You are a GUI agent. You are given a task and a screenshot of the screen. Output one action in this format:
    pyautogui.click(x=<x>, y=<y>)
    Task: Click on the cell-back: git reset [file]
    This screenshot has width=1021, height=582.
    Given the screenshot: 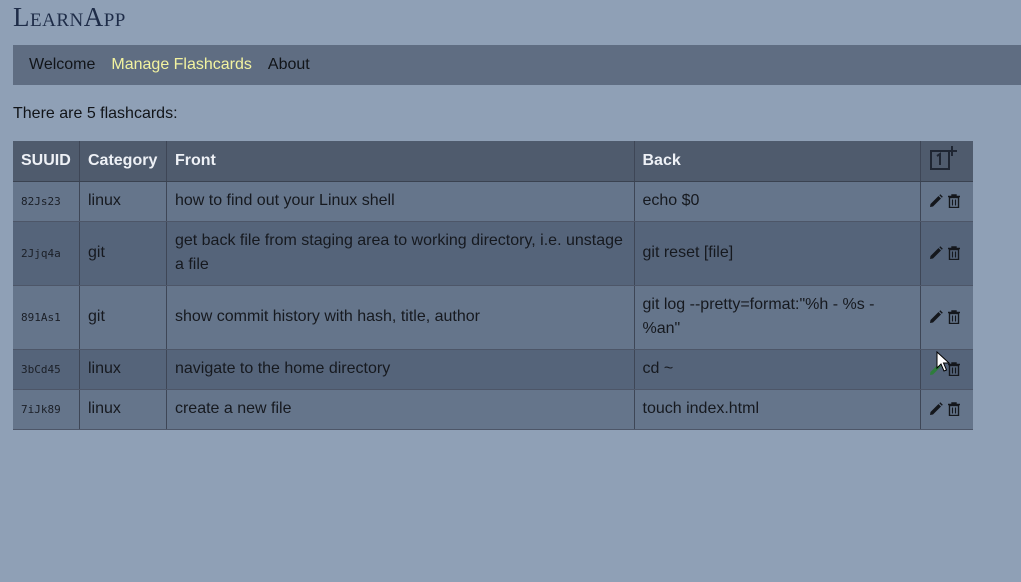 What is the action you would take?
    pyautogui.click(x=777, y=253)
    